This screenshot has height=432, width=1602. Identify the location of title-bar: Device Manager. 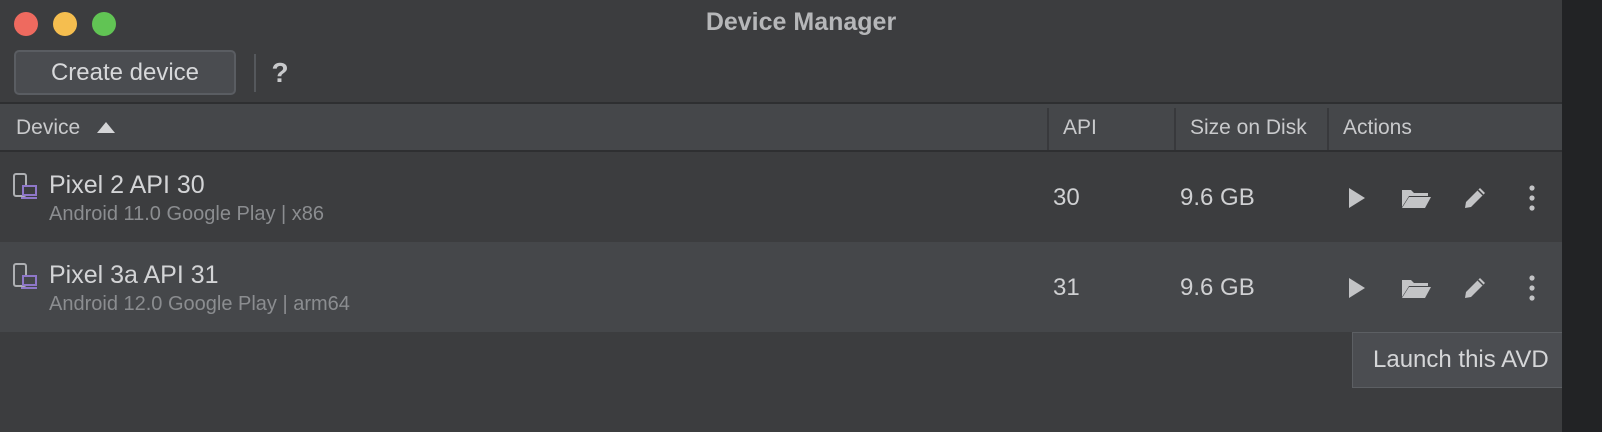
(801, 22).